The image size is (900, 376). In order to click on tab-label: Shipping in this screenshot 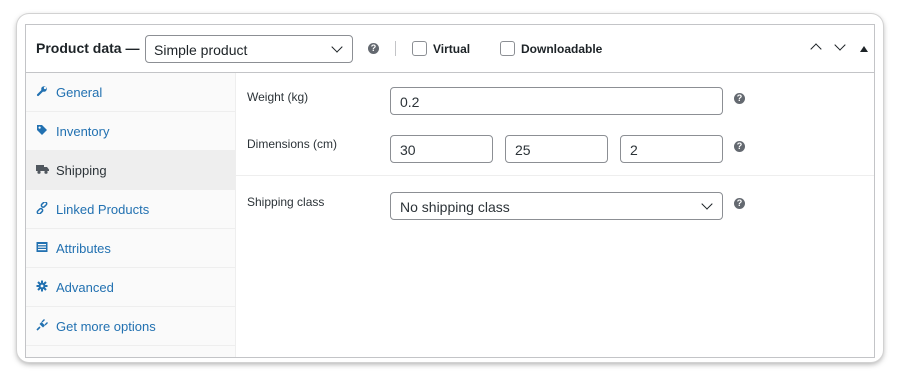, I will do `click(81, 170)`.